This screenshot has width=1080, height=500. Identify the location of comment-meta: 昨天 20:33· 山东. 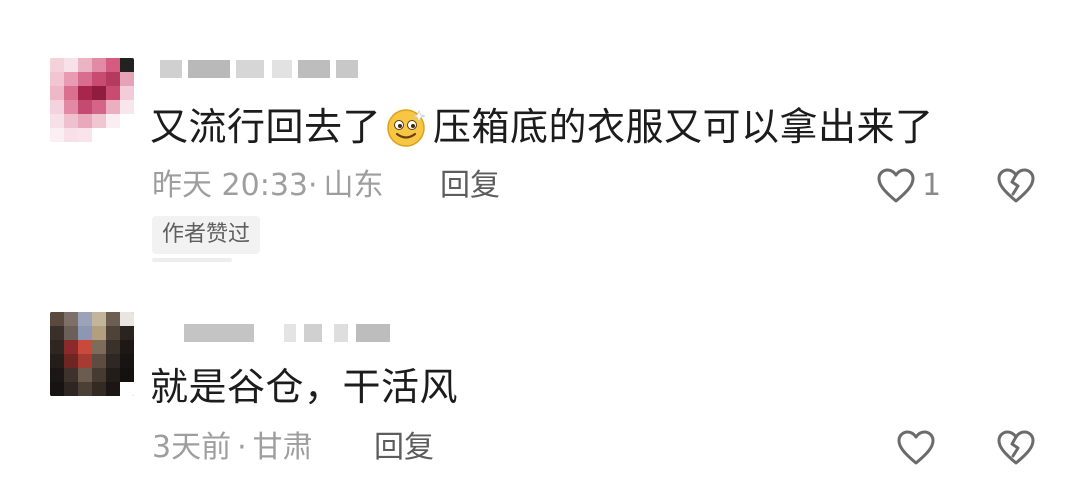
(268, 186).